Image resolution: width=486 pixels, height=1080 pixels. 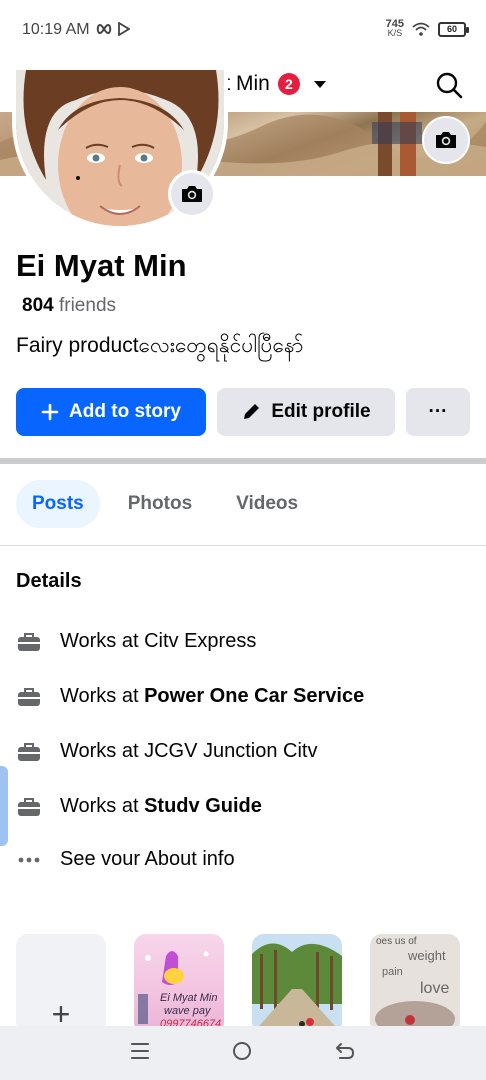 I want to click on search-icon, so click(x=449, y=85).